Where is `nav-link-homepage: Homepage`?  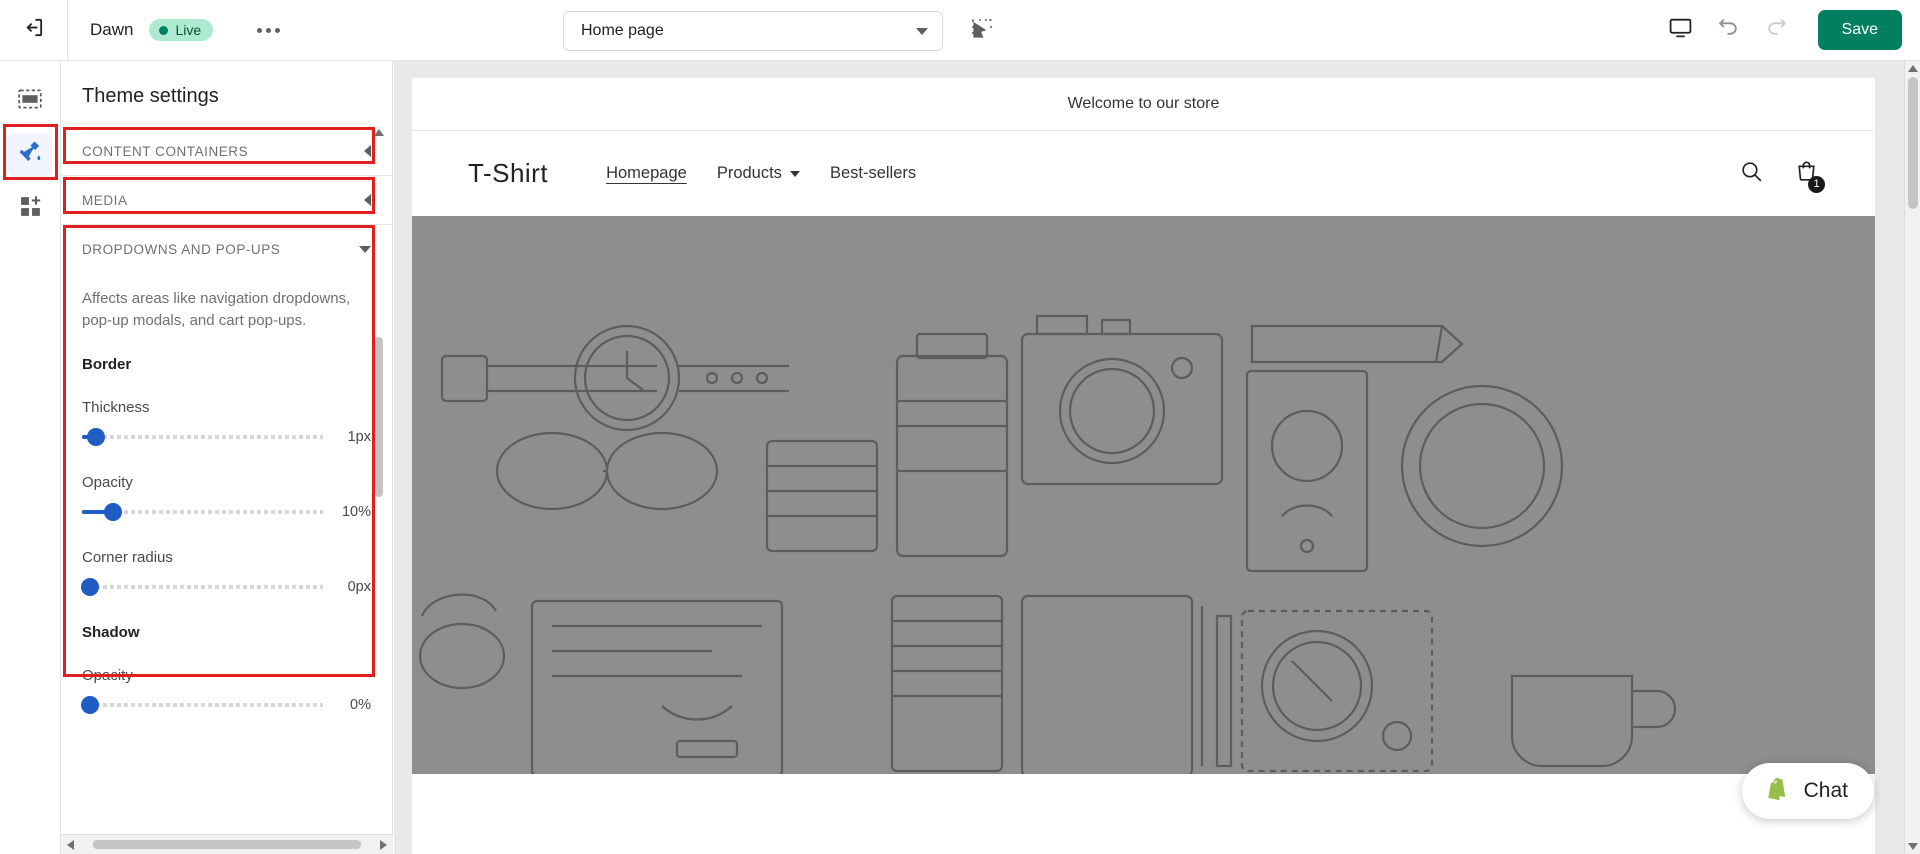 nav-link-homepage: Homepage is located at coordinates (646, 173).